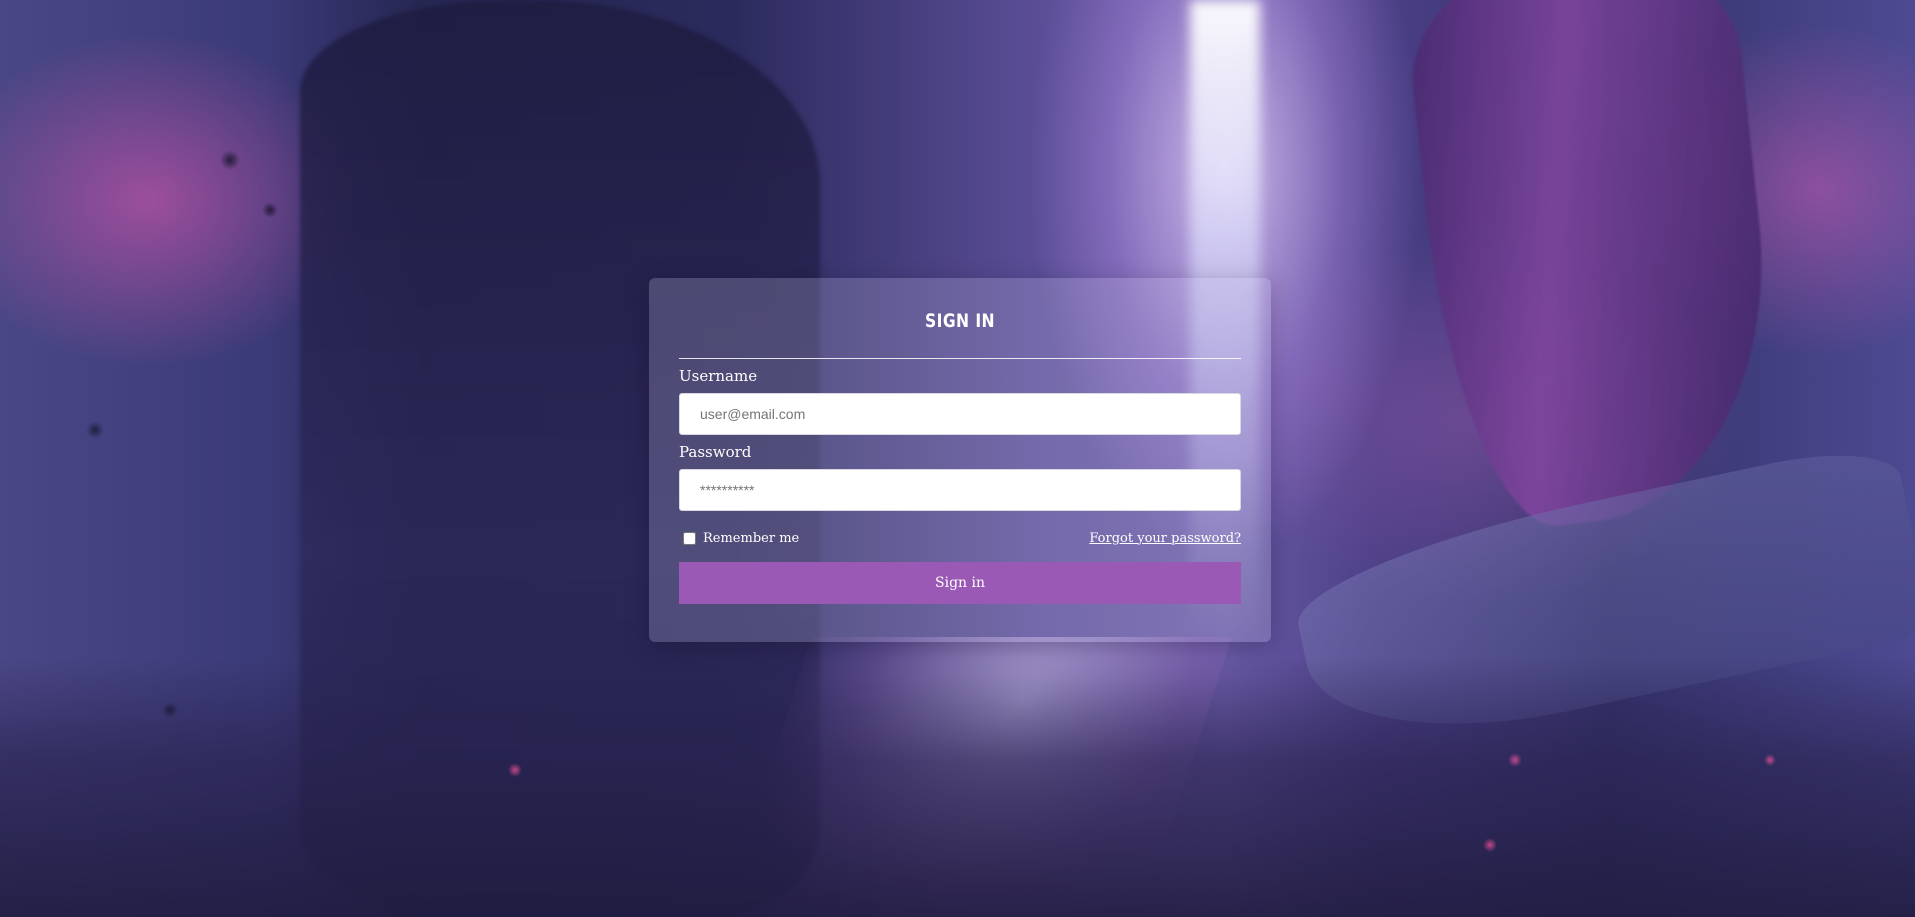  Describe the element at coordinates (960, 358) in the screenshot. I see `title-divider` at that location.